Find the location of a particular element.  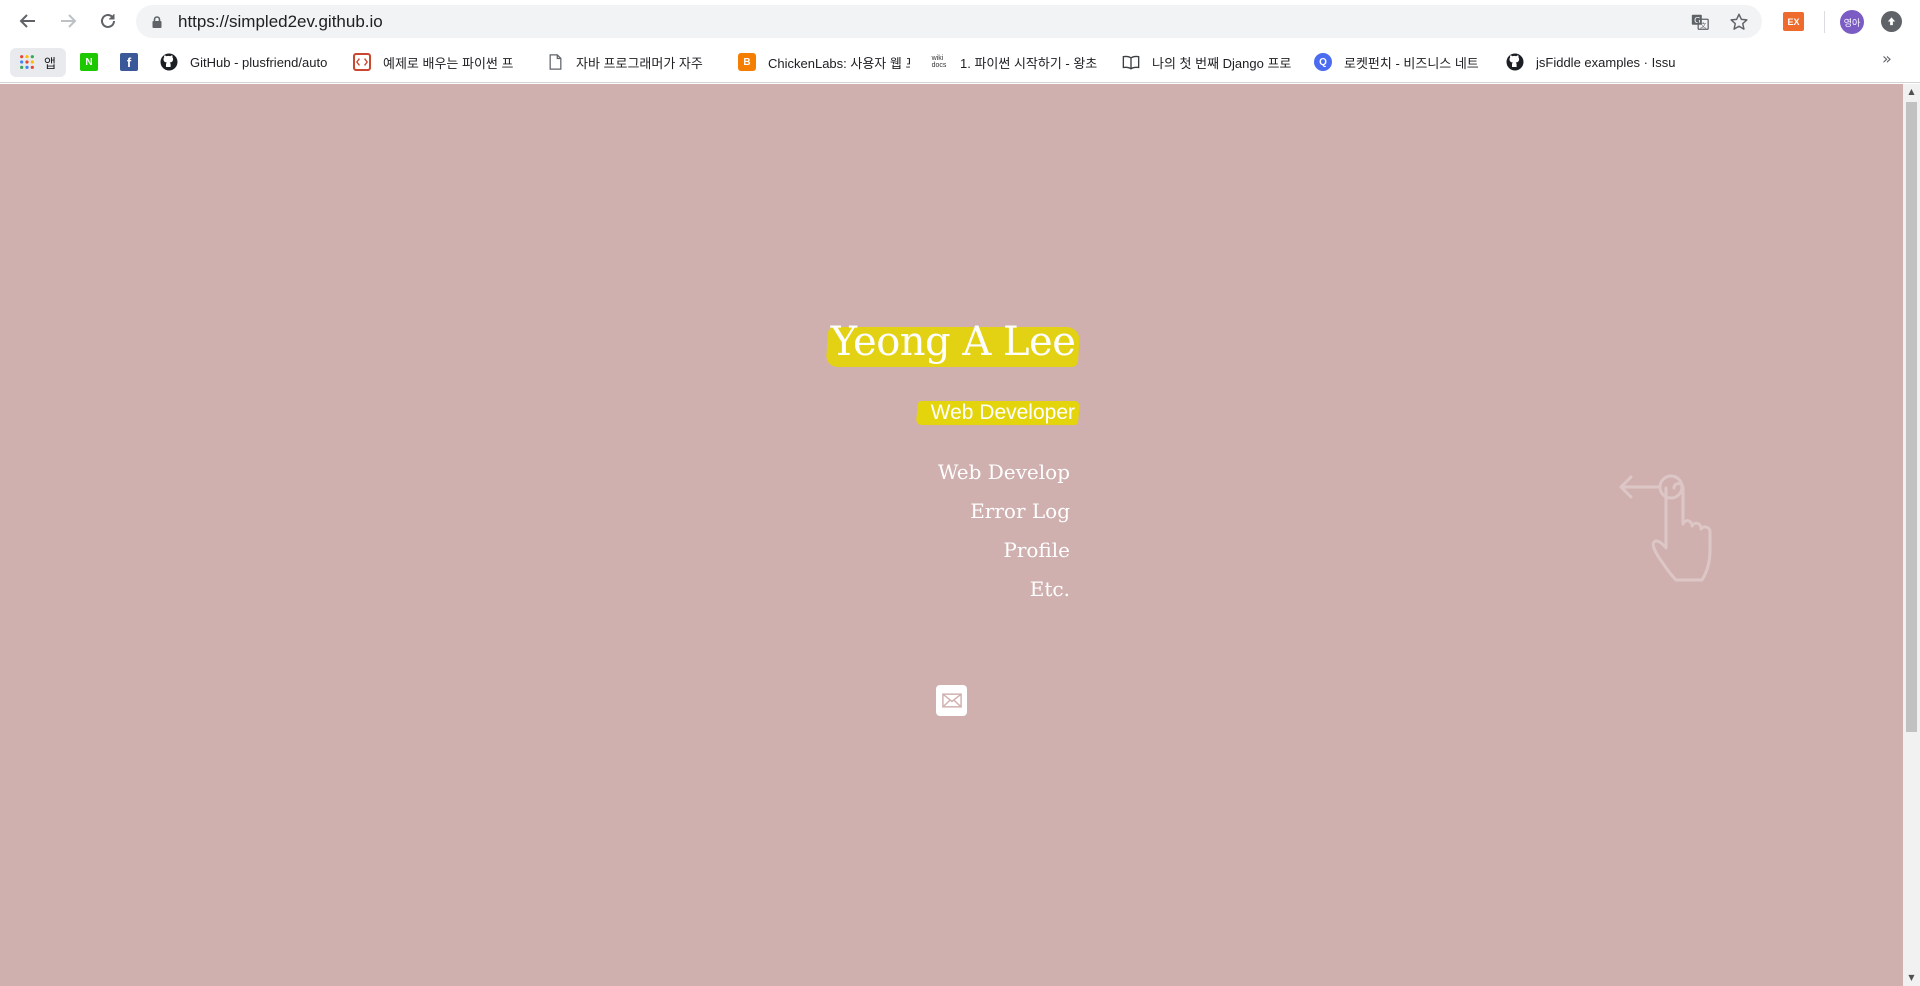

scroll-thumb is located at coordinates (1911, 417).